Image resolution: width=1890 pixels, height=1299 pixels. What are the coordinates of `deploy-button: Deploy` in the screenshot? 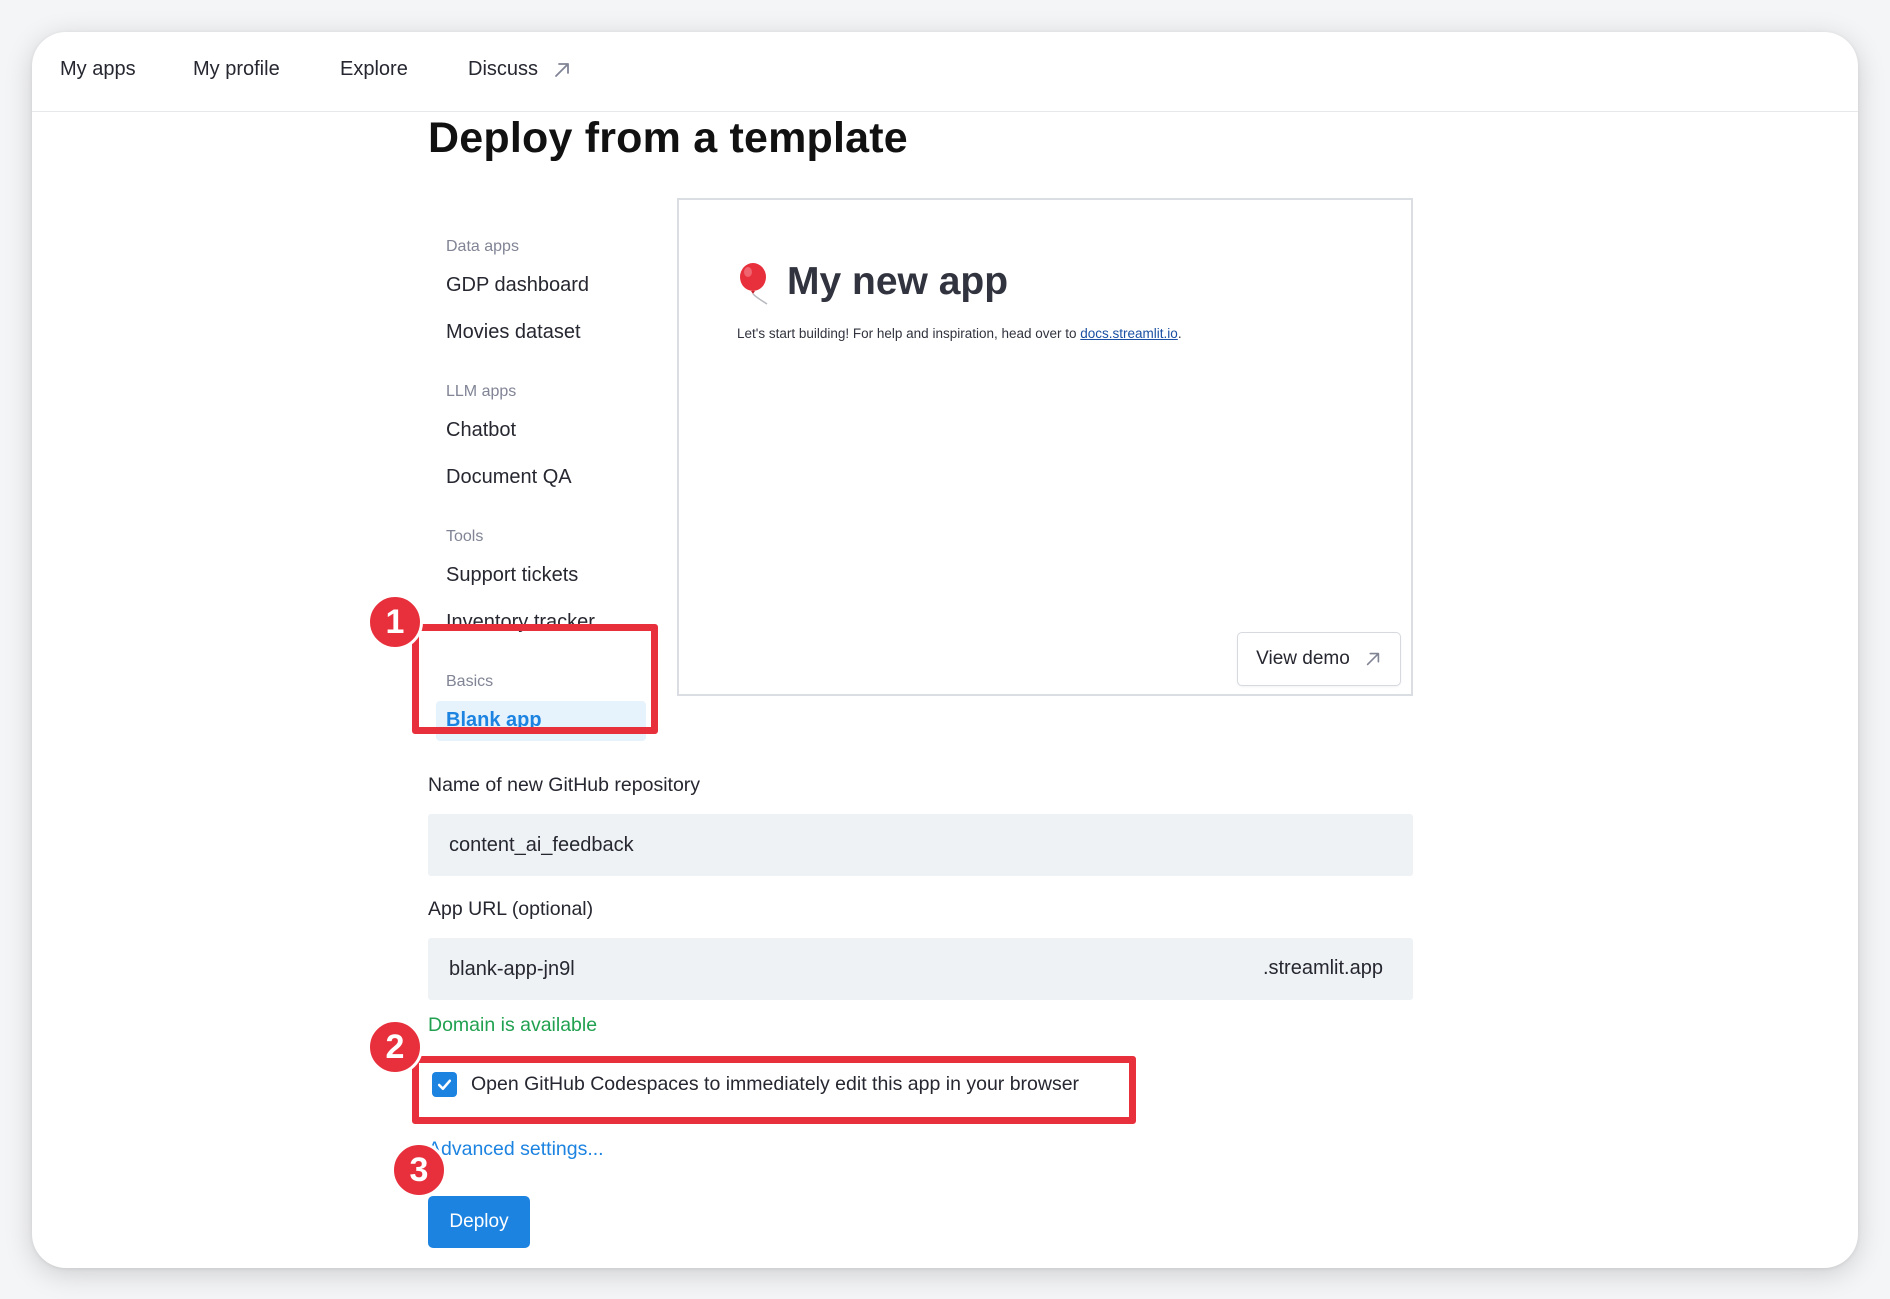 It's located at (479, 1222).